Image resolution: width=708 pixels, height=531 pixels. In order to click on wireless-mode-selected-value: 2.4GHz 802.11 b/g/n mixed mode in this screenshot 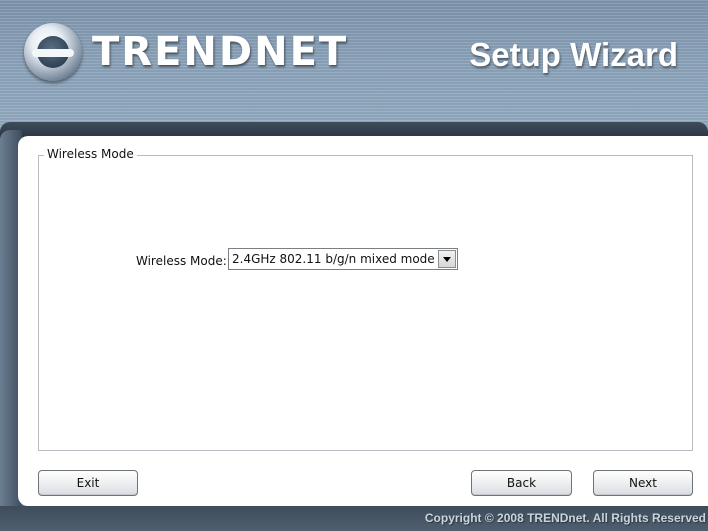, I will do `click(333, 259)`.